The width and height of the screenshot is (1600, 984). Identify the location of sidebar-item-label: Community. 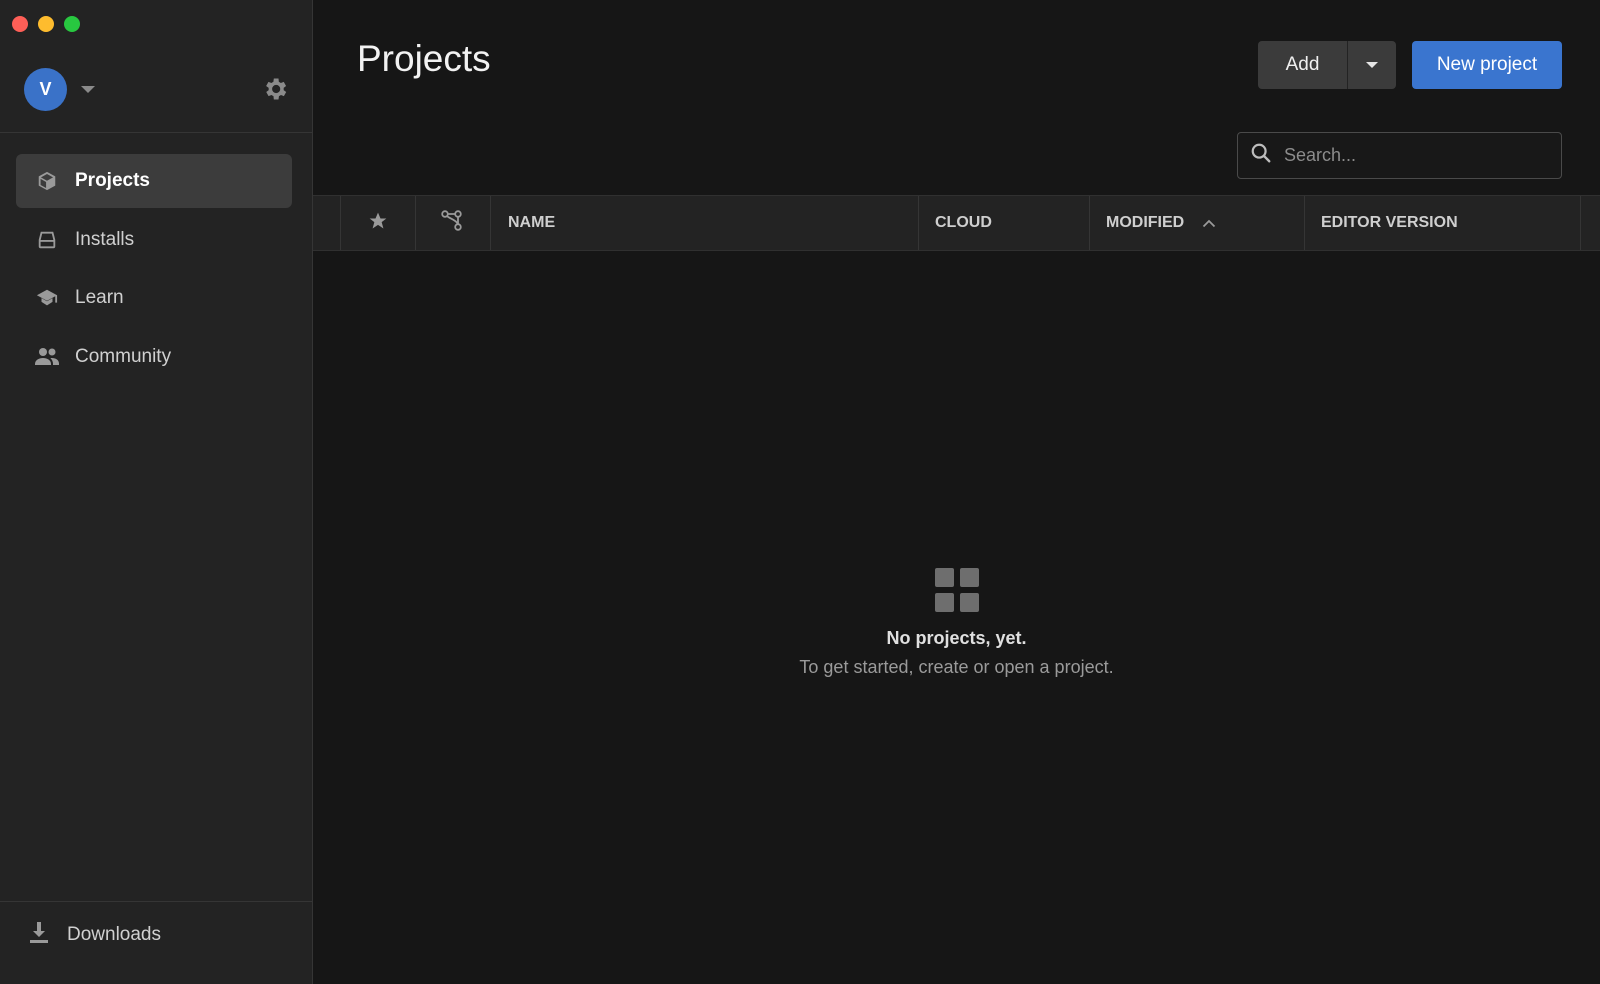
(123, 356).